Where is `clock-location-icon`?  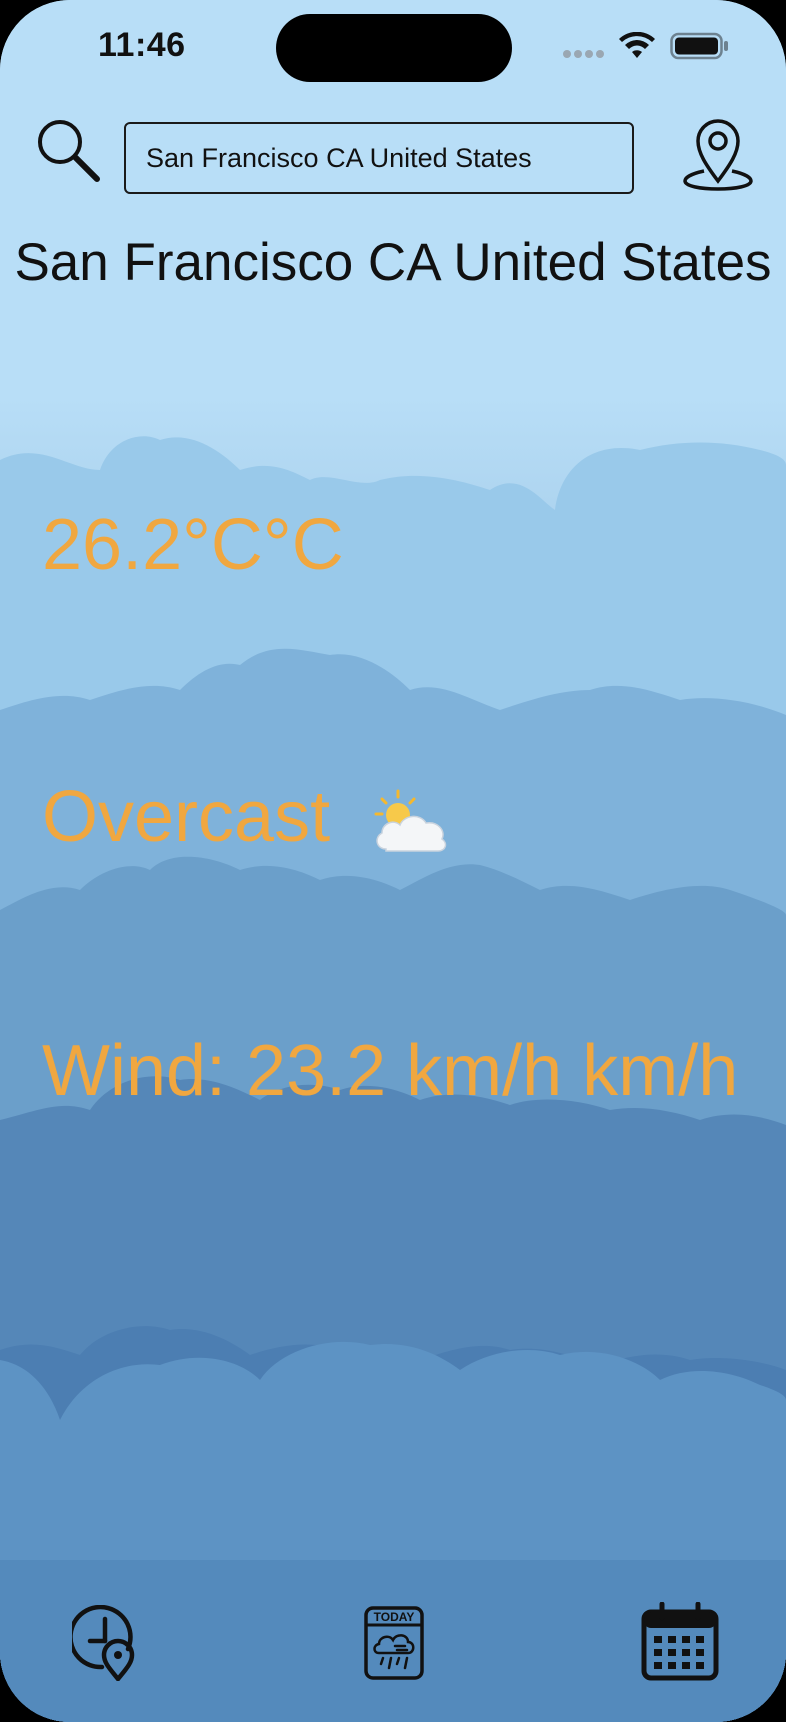
clock-location-icon is located at coordinates (103, 1643).